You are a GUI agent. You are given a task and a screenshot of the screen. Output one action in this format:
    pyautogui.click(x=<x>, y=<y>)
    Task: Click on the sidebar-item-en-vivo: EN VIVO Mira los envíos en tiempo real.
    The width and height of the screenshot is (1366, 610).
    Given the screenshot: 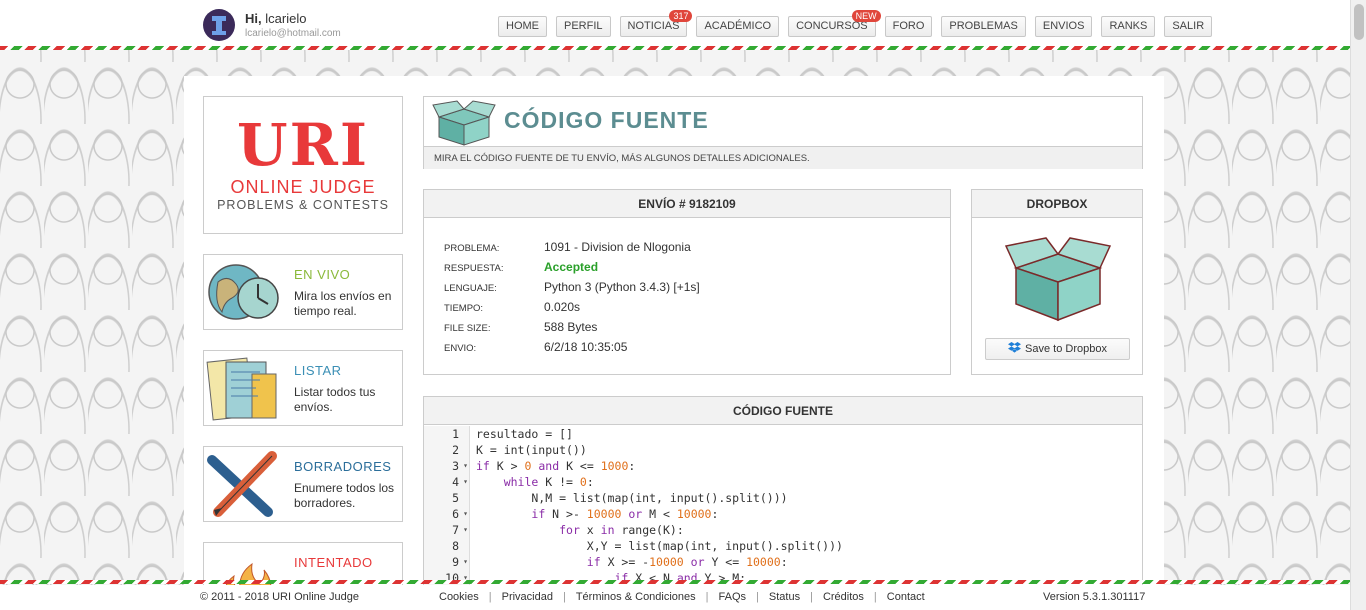 What is the action you would take?
    pyautogui.click(x=303, y=292)
    